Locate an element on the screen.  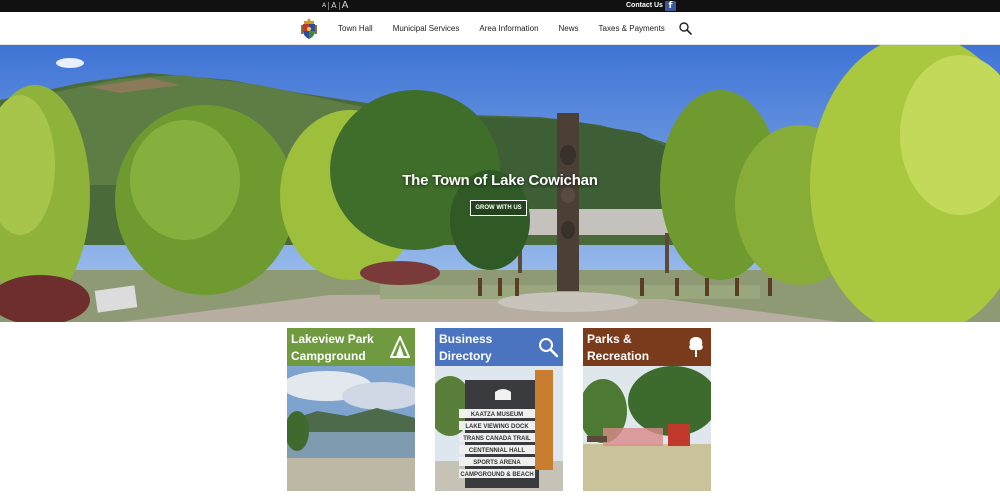
tree-icon is located at coordinates (696, 347).